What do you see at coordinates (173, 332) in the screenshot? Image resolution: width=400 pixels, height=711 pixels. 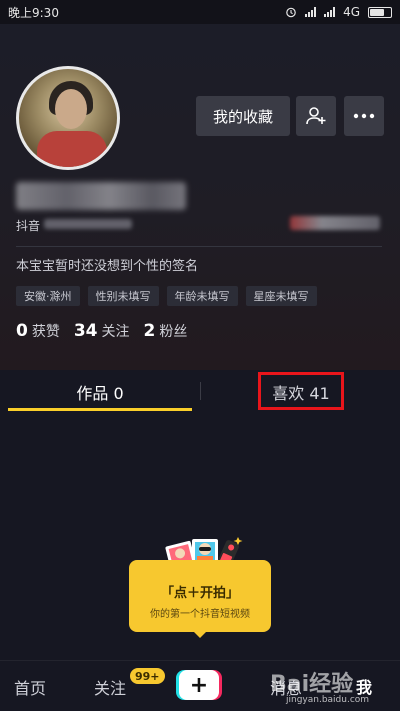 I see `stat-followers-label: 粉丝` at bounding box center [173, 332].